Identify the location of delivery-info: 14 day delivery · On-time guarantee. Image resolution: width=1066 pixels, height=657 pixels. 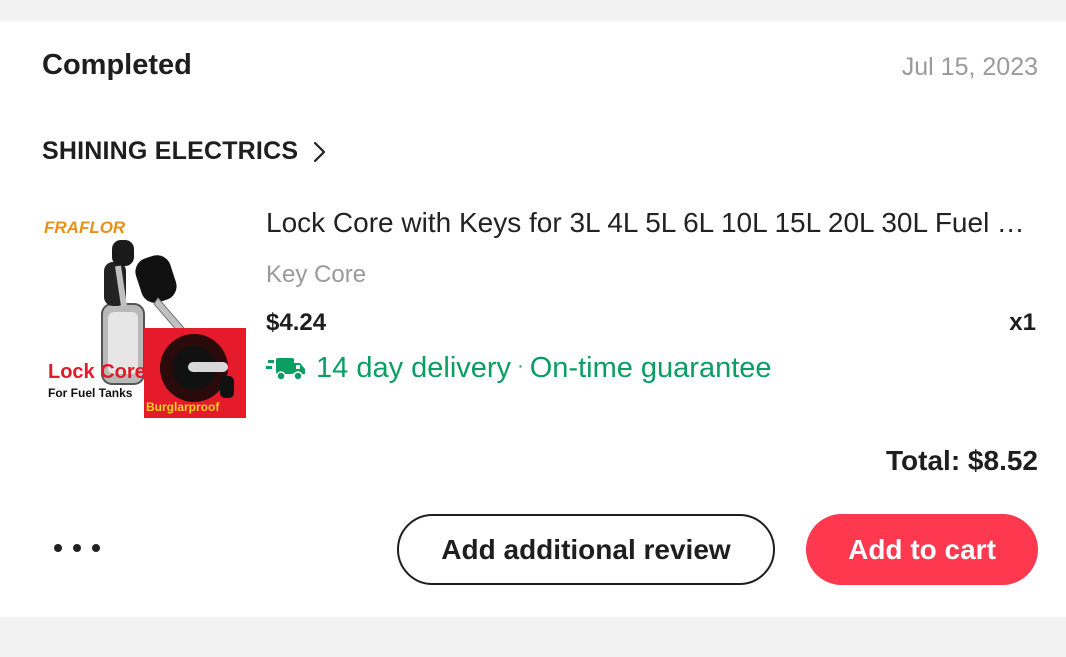
(519, 368).